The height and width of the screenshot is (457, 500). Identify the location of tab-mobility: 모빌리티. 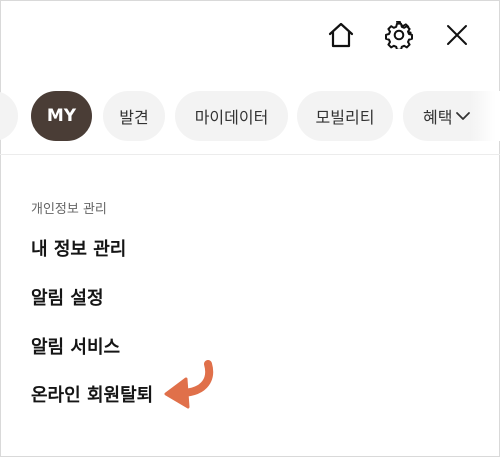
(345, 116).